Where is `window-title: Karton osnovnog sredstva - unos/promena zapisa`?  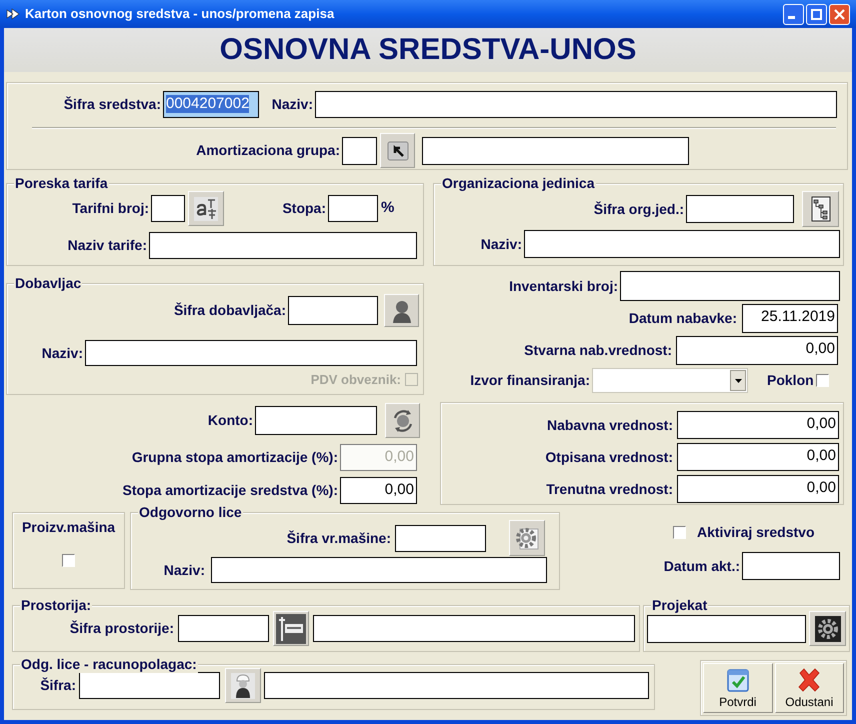 window-title: Karton osnovnog sredstva - unos/promena zapisa is located at coordinates (179, 14).